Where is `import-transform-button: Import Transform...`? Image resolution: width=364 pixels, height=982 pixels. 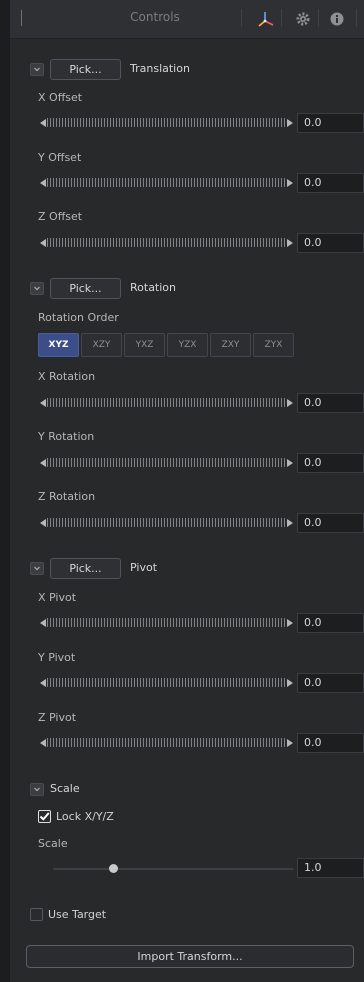
import-transform-button: Import Transform... is located at coordinates (190, 956).